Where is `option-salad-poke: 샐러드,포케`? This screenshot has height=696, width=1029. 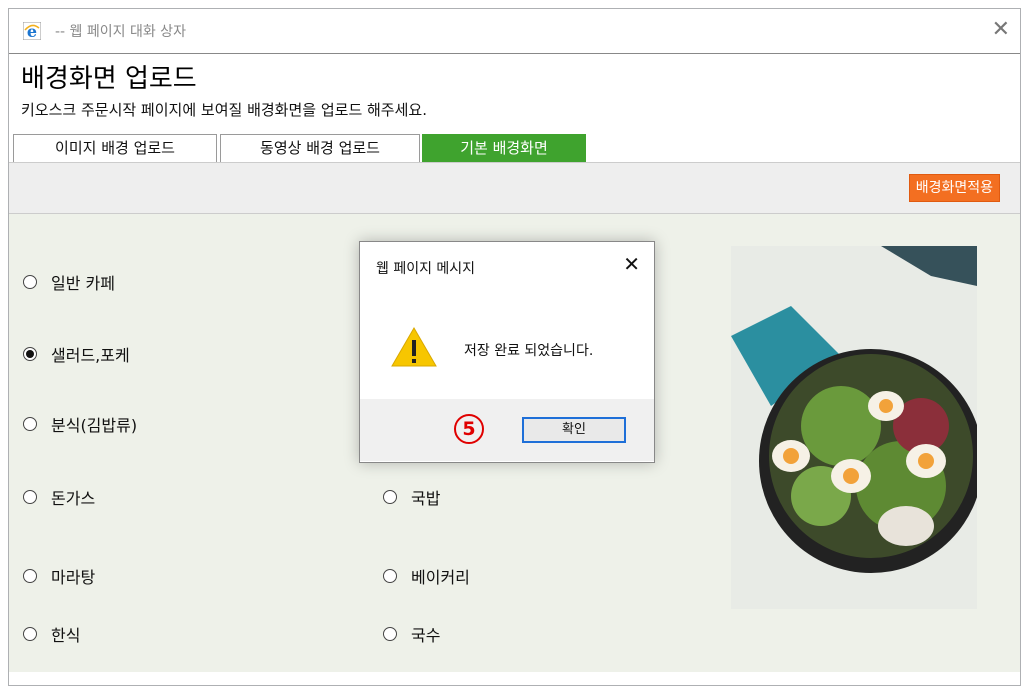
option-salad-poke: 샐러드,포케 is located at coordinates (76, 354).